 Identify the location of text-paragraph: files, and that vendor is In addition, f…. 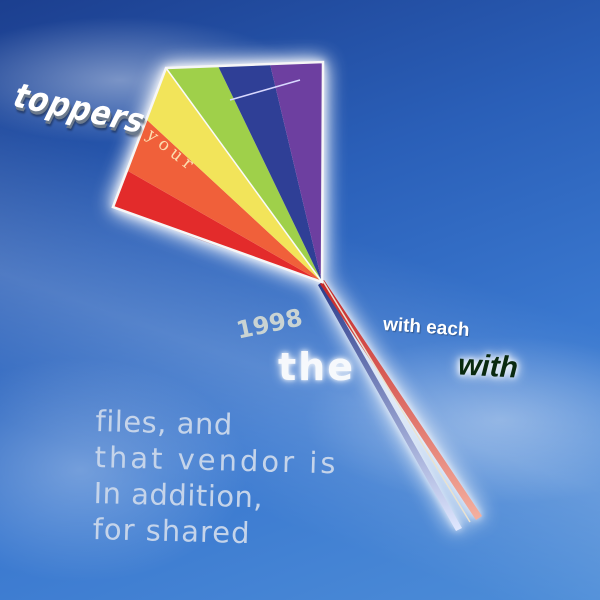
(216, 478).